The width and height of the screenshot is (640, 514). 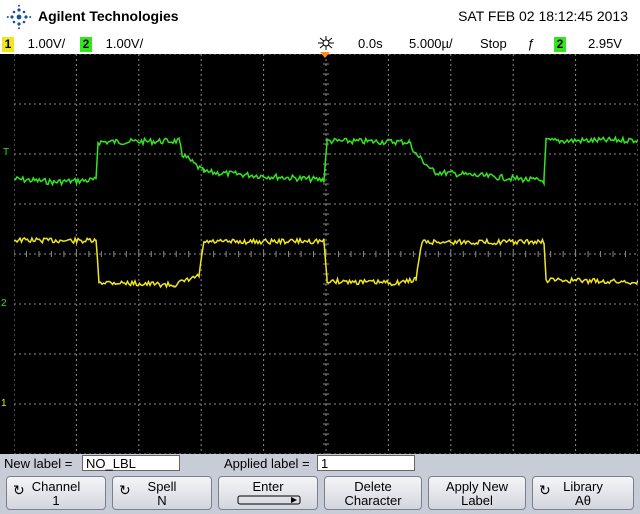 What do you see at coordinates (583, 486) in the screenshot?
I see `library-softkey-label: Library` at bounding box center [583, 486].